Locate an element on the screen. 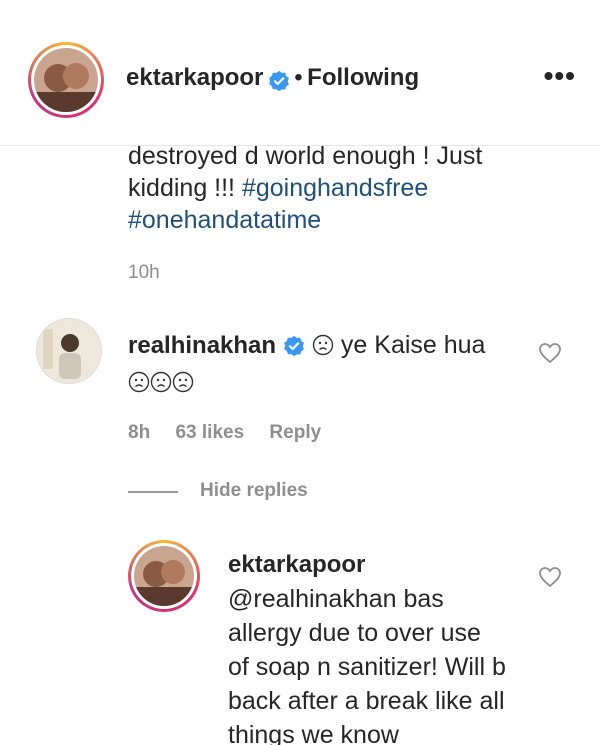 The width and height of the screenshot is (600, 745). reply-button: Reply is located at coordinates (295, 432).